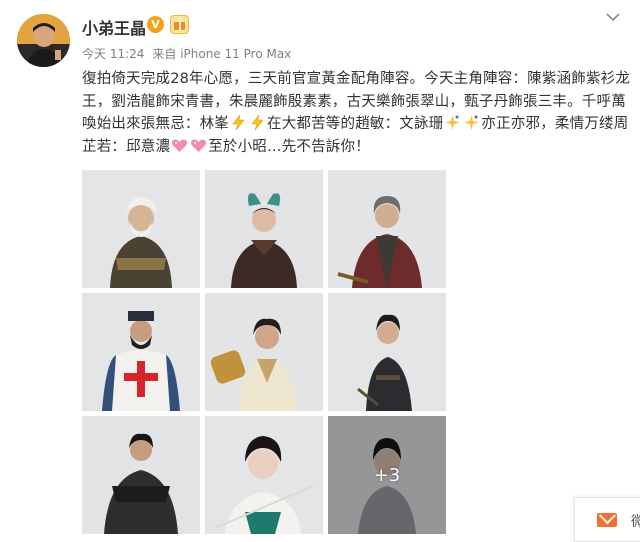  I want to click on chevron-down-icon, so click(613, 17).